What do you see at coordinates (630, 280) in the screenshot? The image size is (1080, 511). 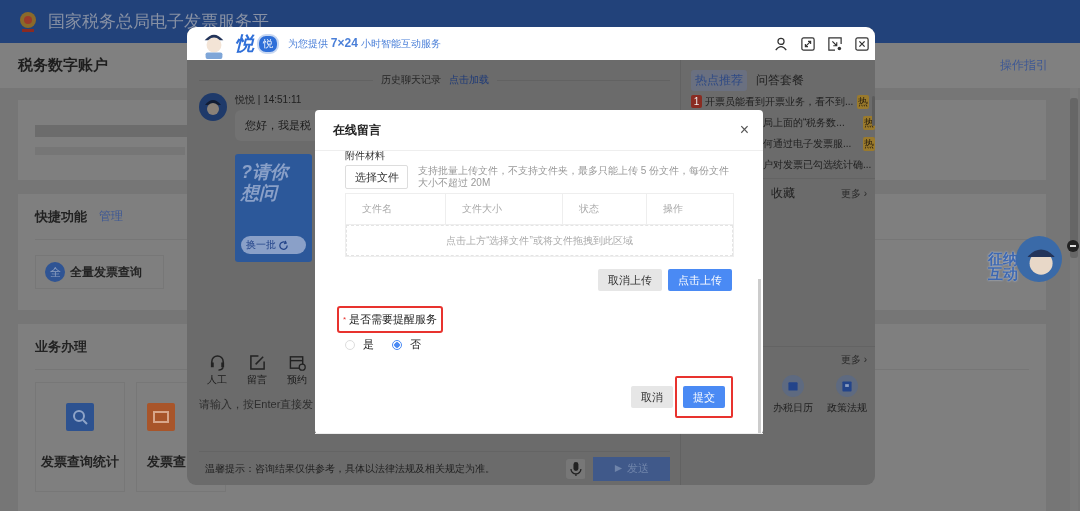 I see `cancel-upload-button: 取消上传` at bounding box center [630, 280].